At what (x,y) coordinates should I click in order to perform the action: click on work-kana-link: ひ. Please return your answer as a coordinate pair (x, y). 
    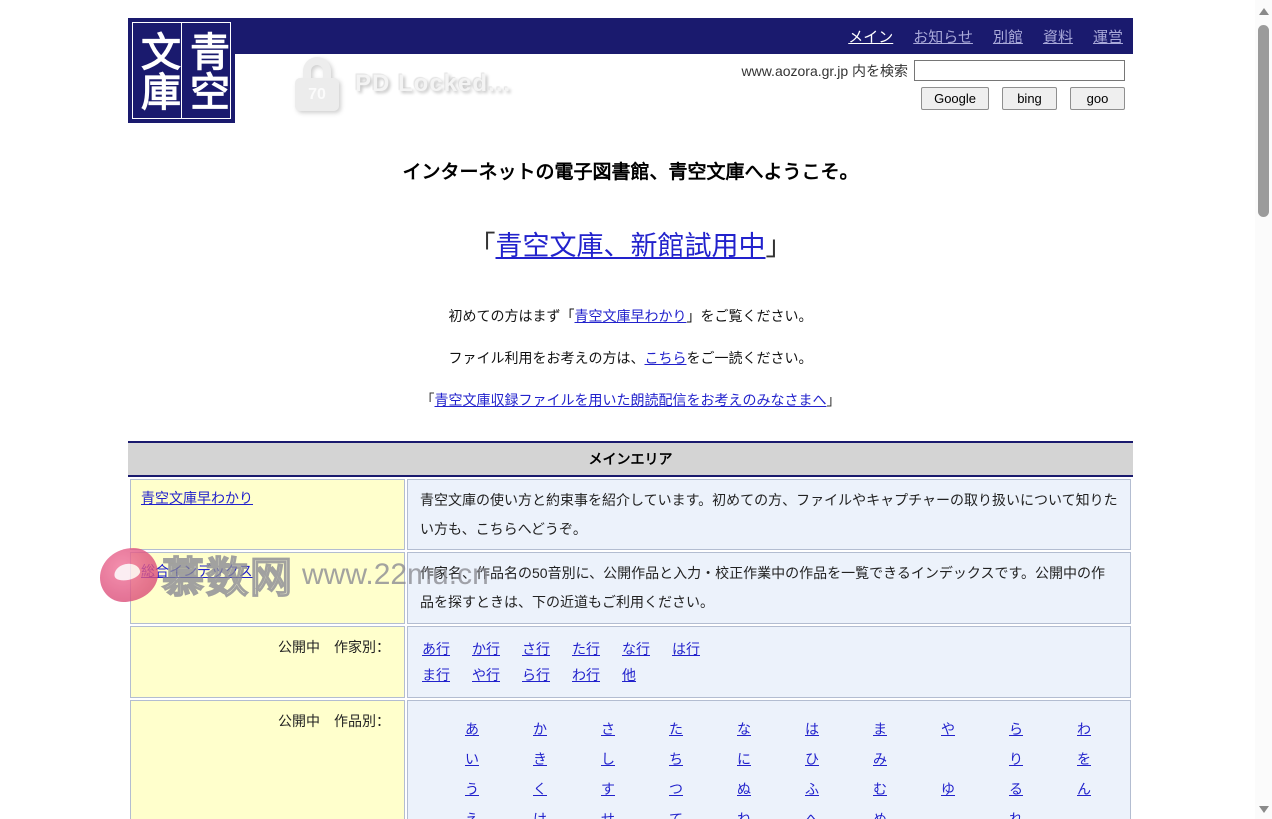
    Looking at the image, I should click on (812, 759).